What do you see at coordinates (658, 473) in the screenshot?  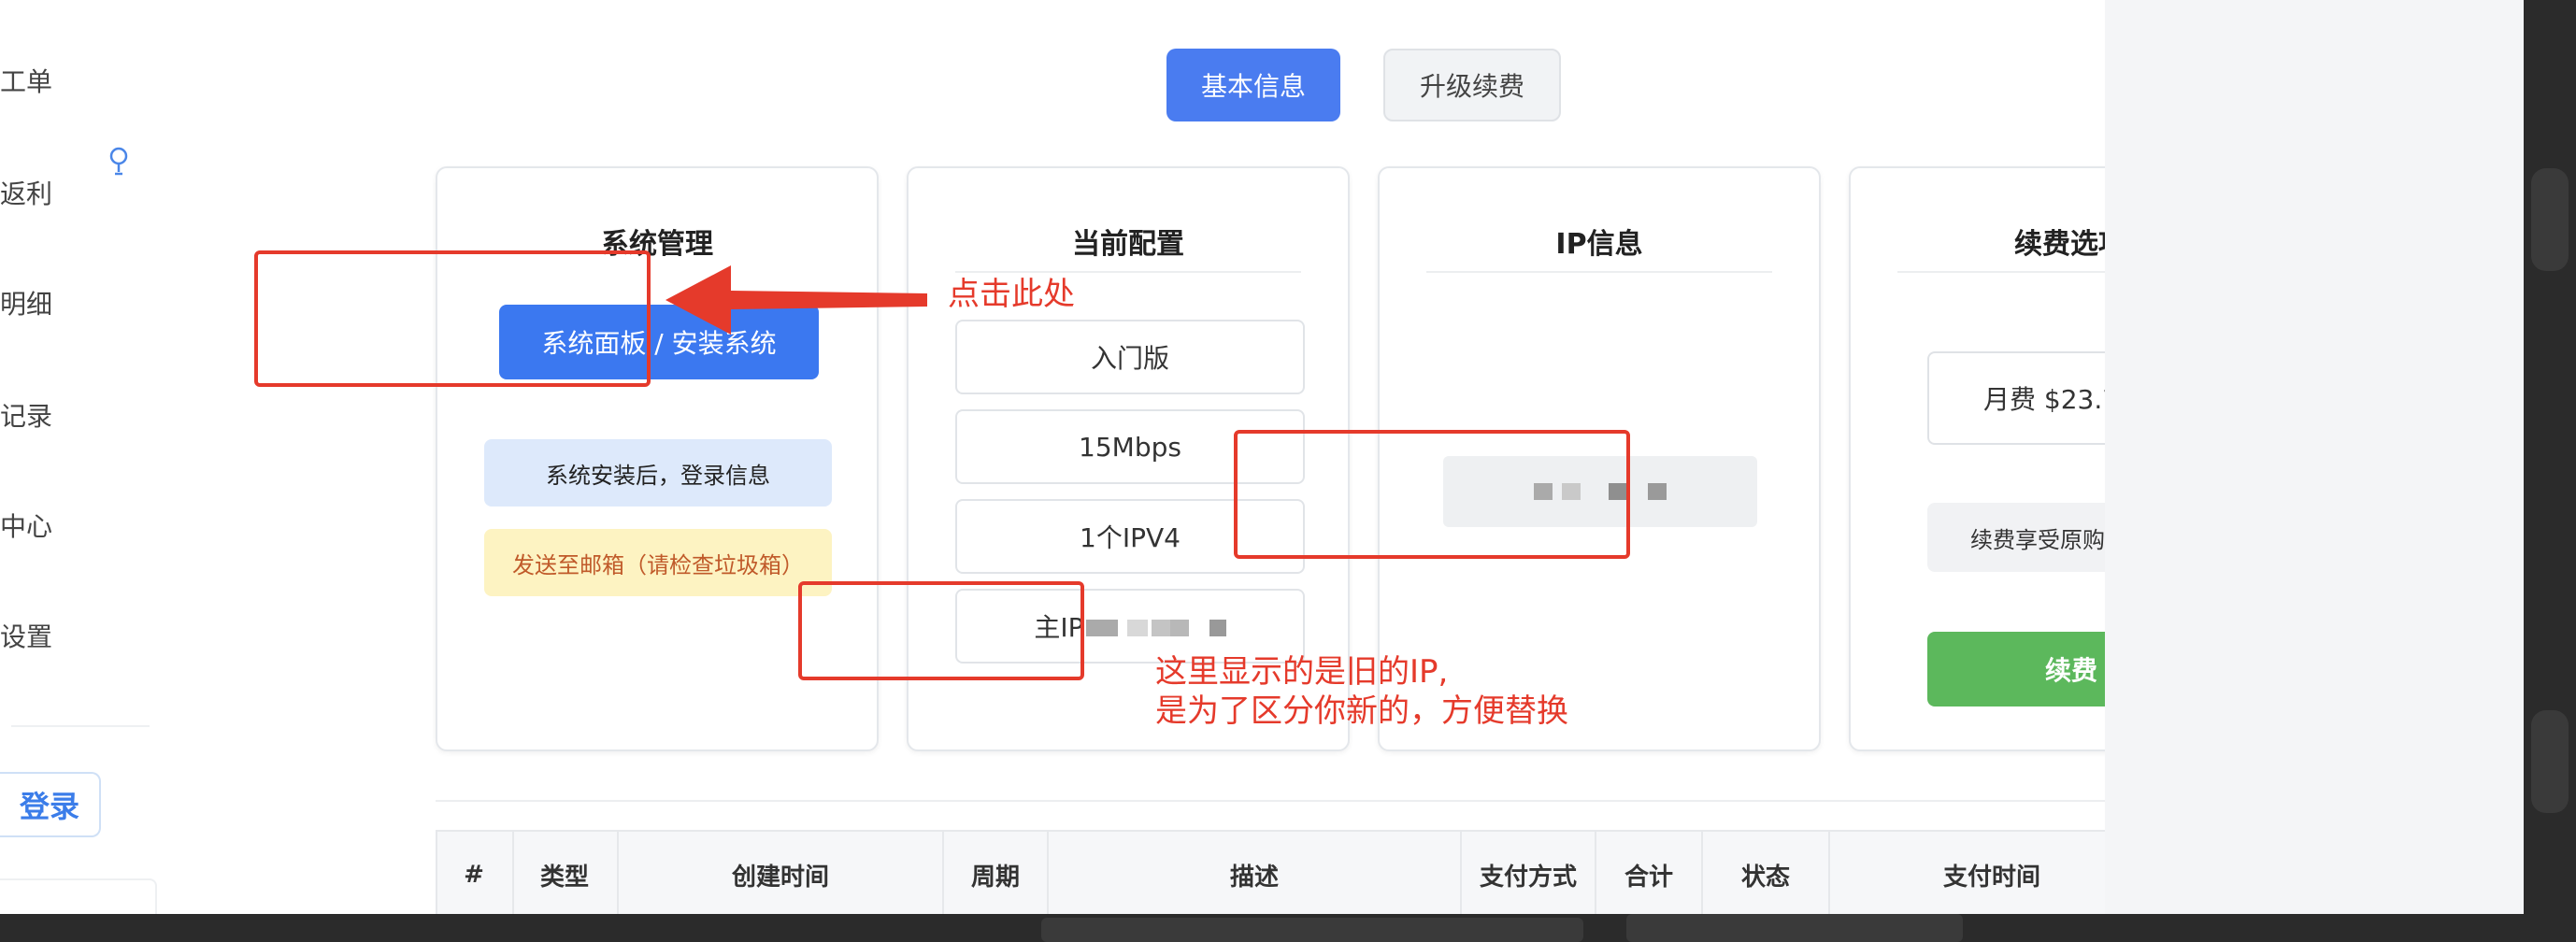 I see `login-info-note: 系统安装后，登录信息` at bounding box center [658, 473].